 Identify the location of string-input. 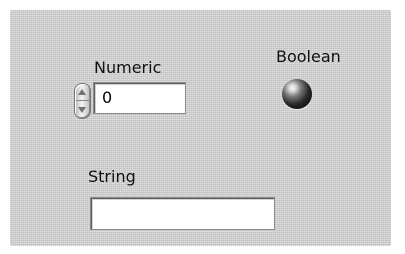
(182, 213).